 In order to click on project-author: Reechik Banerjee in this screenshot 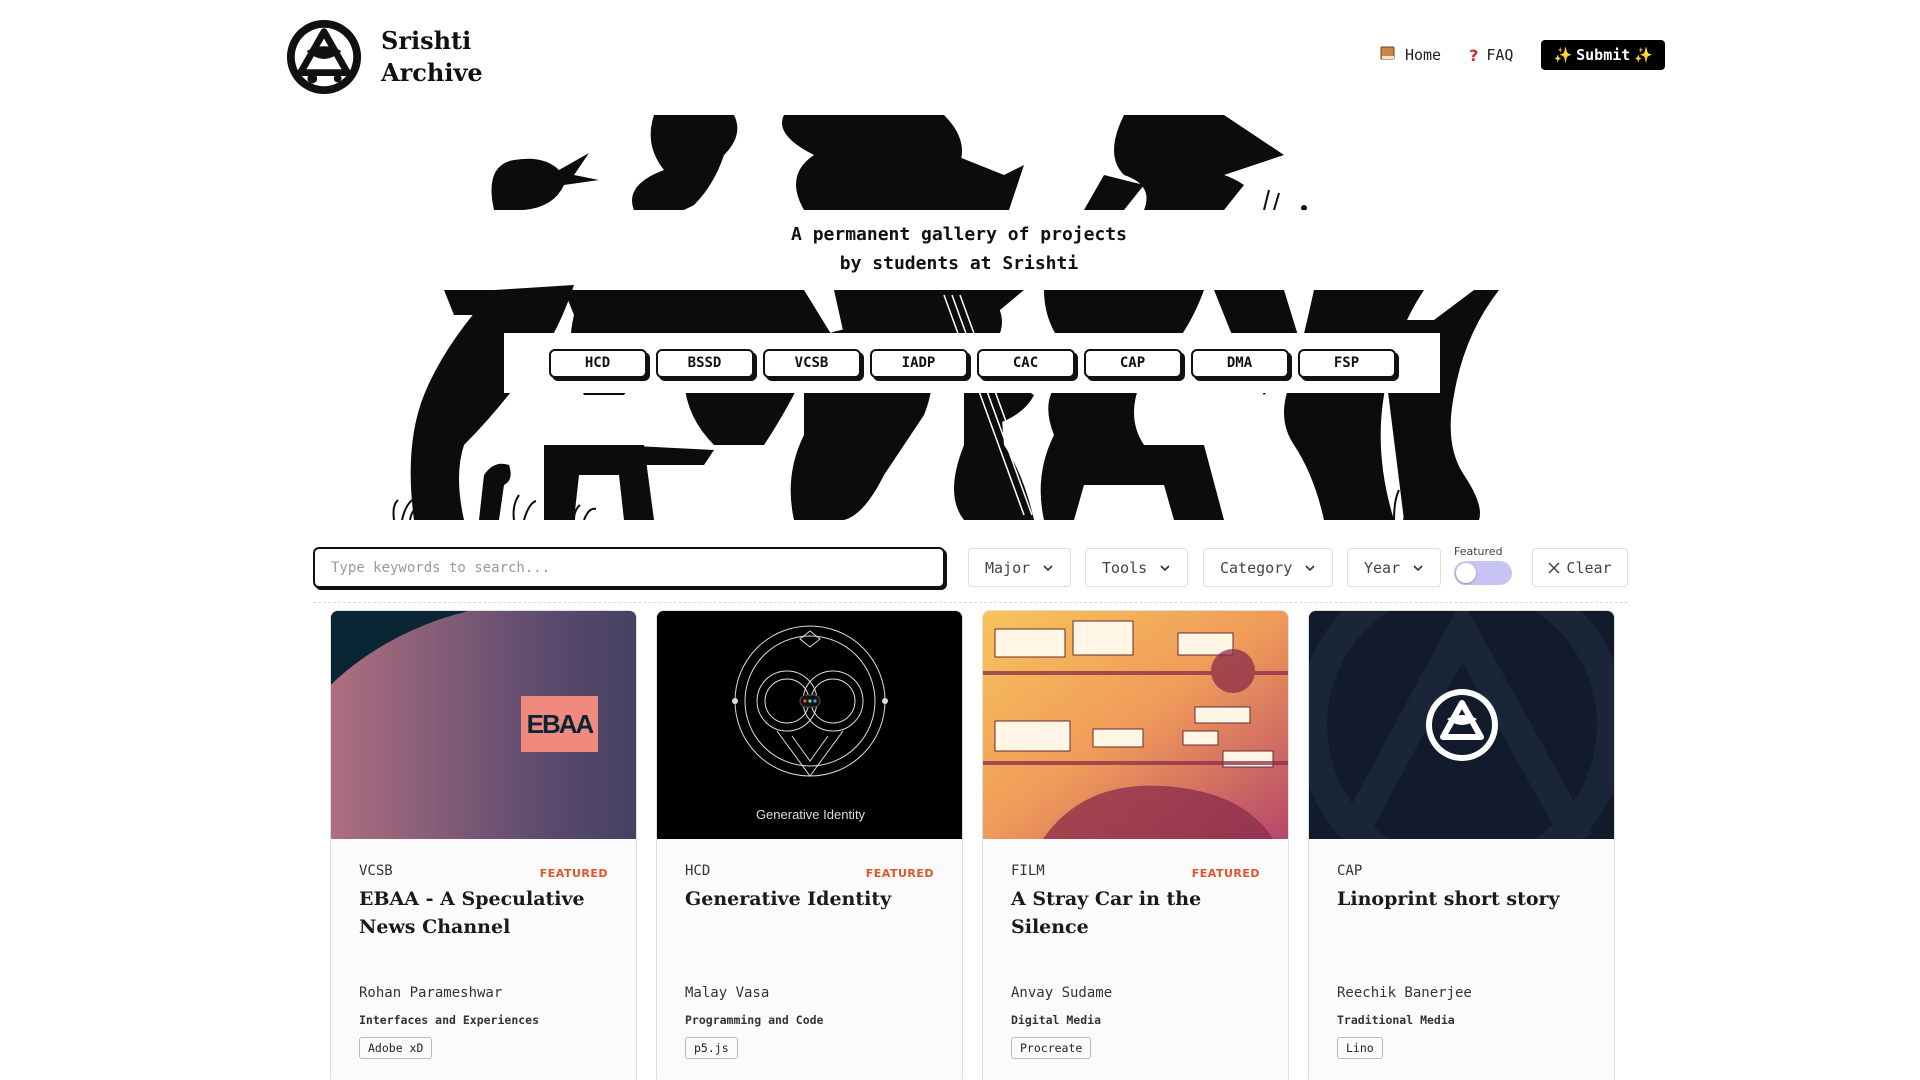, I will do `click(1404, 993)`.